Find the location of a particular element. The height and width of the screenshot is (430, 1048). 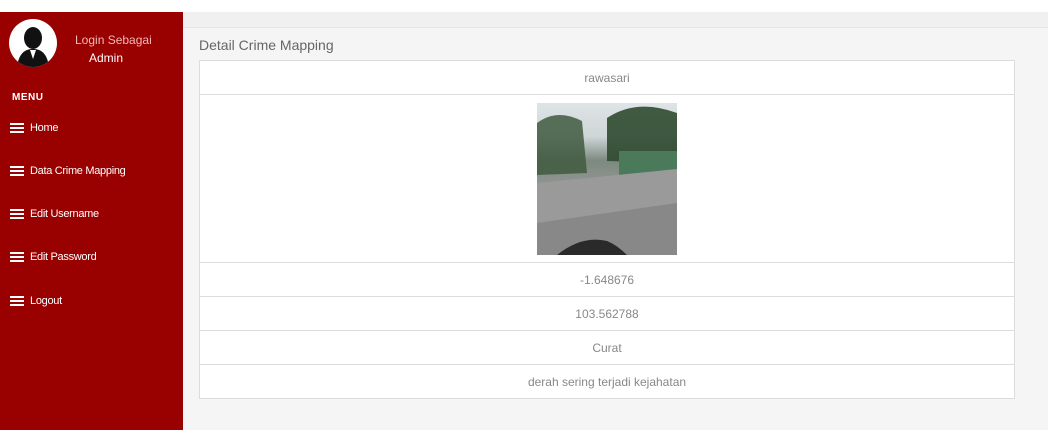

table-row: rawasari is located at coordinates (607, 77).